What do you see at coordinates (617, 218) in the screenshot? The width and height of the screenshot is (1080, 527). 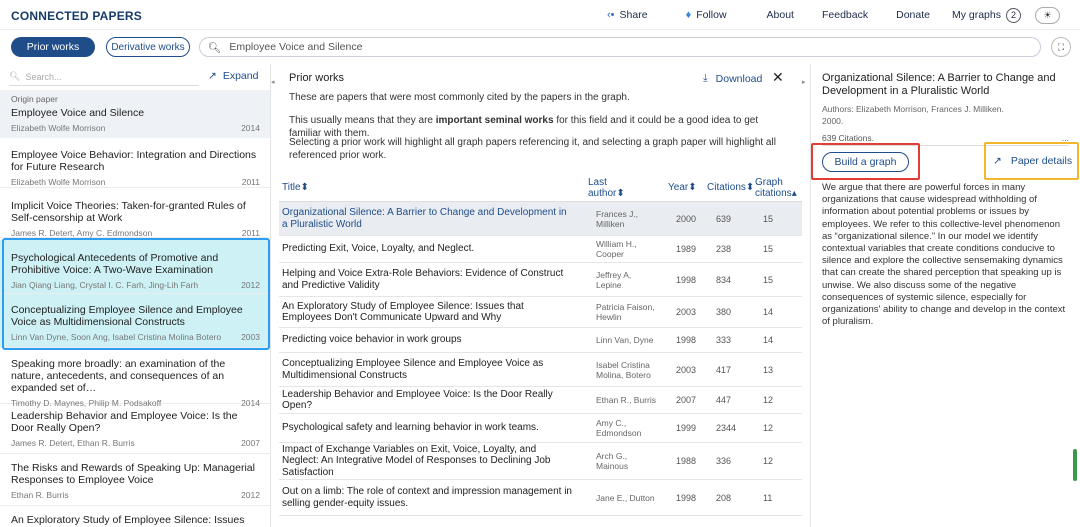 I see `row-author: Frances J., Milliken` at bounding box center [617, 218].